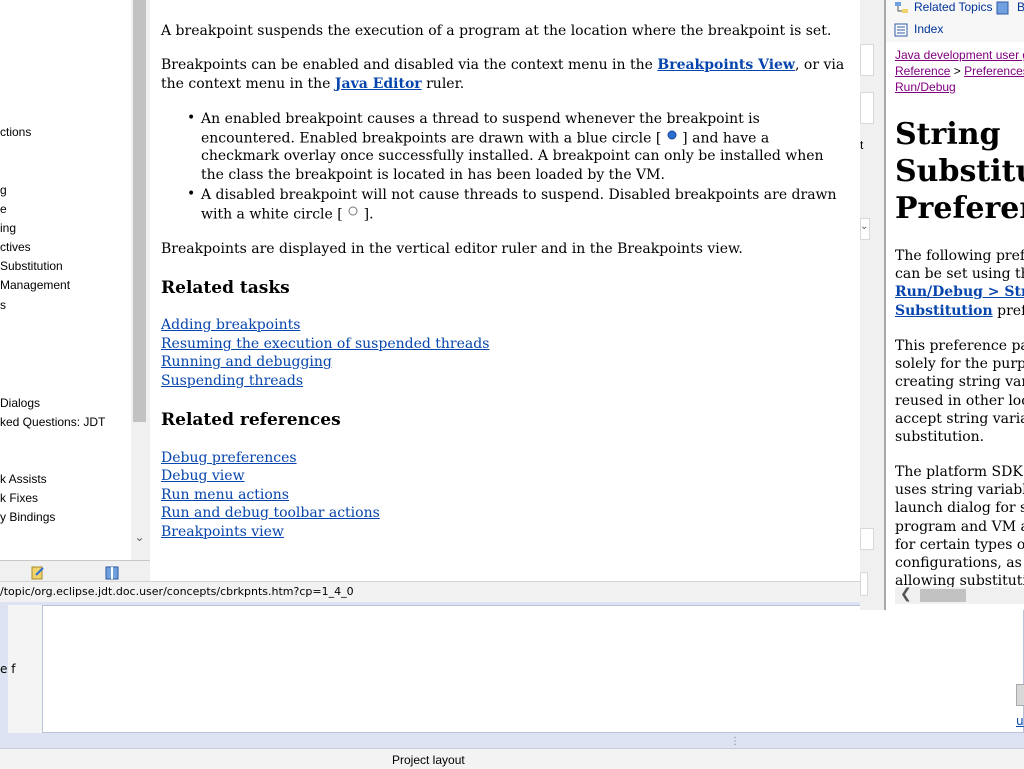 The width and height of the screenshot is (1024, 769). Describe the element at coordinates (112, 573) in the screenshot. I see `book-icon` at that location.